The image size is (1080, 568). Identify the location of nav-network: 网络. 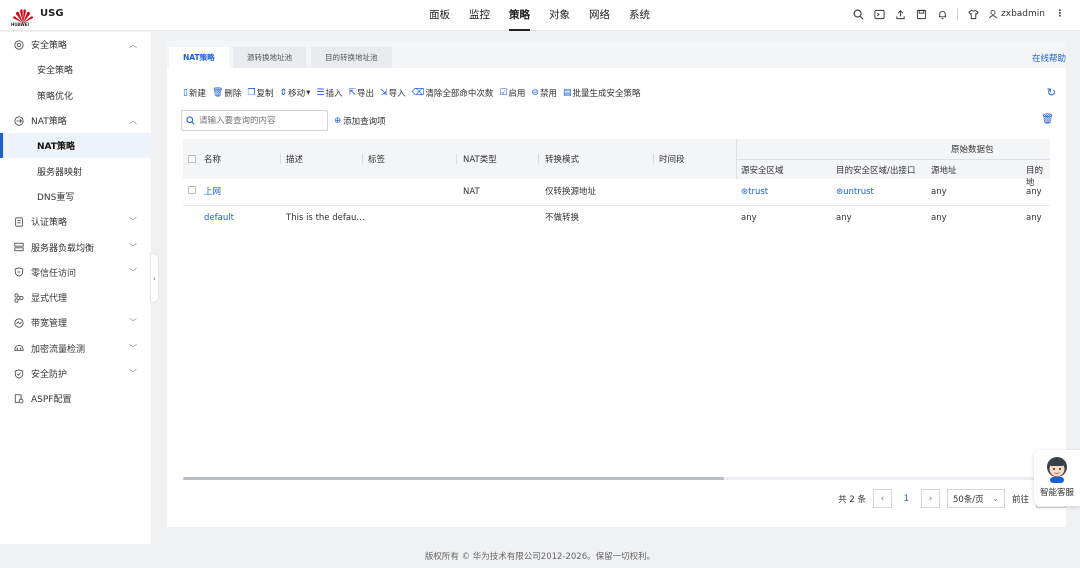
(599, 15).